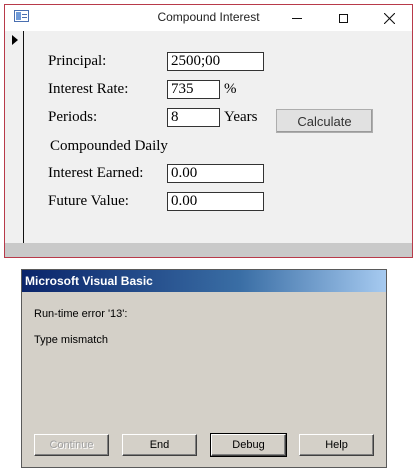 This screenshot has height=472, width=415. I want to click on minimize-button, so click(297, 18).